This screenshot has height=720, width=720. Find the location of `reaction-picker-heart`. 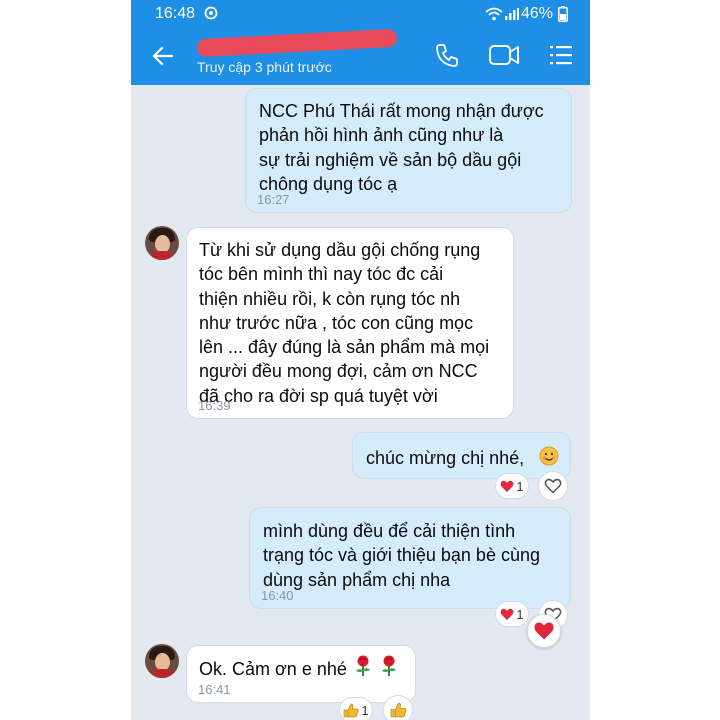

reaction-picker-heart is located at coordinates (544, 631).